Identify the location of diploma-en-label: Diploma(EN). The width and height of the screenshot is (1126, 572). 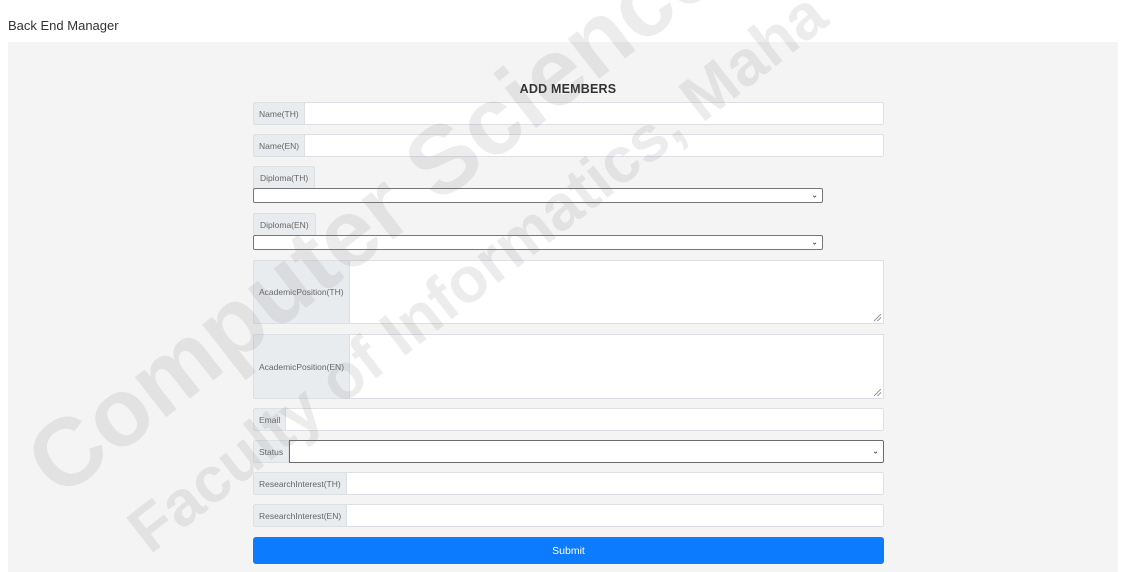
(284, 224).